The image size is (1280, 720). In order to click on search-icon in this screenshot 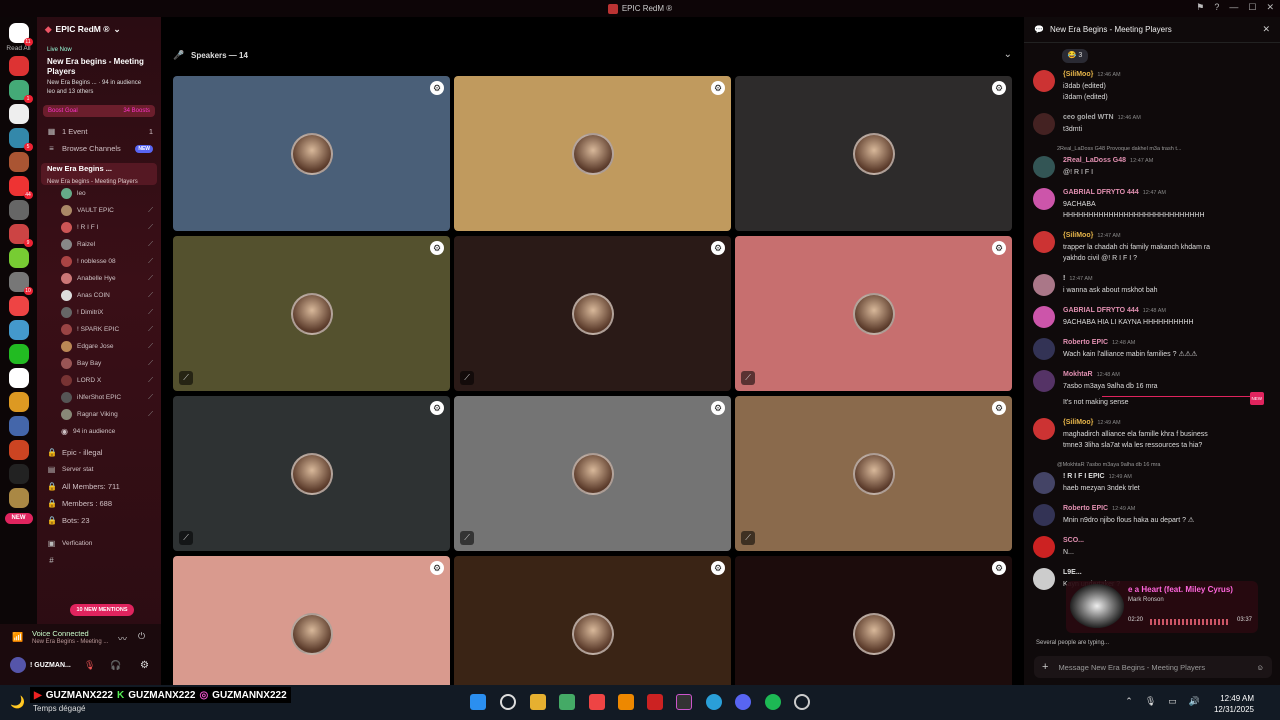, I will do `click(508, 702)`.